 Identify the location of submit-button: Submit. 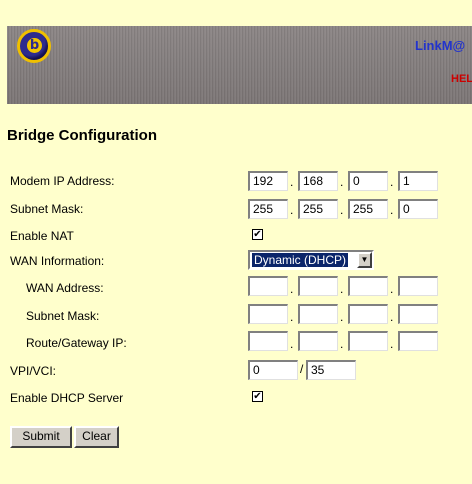
(41, 437).